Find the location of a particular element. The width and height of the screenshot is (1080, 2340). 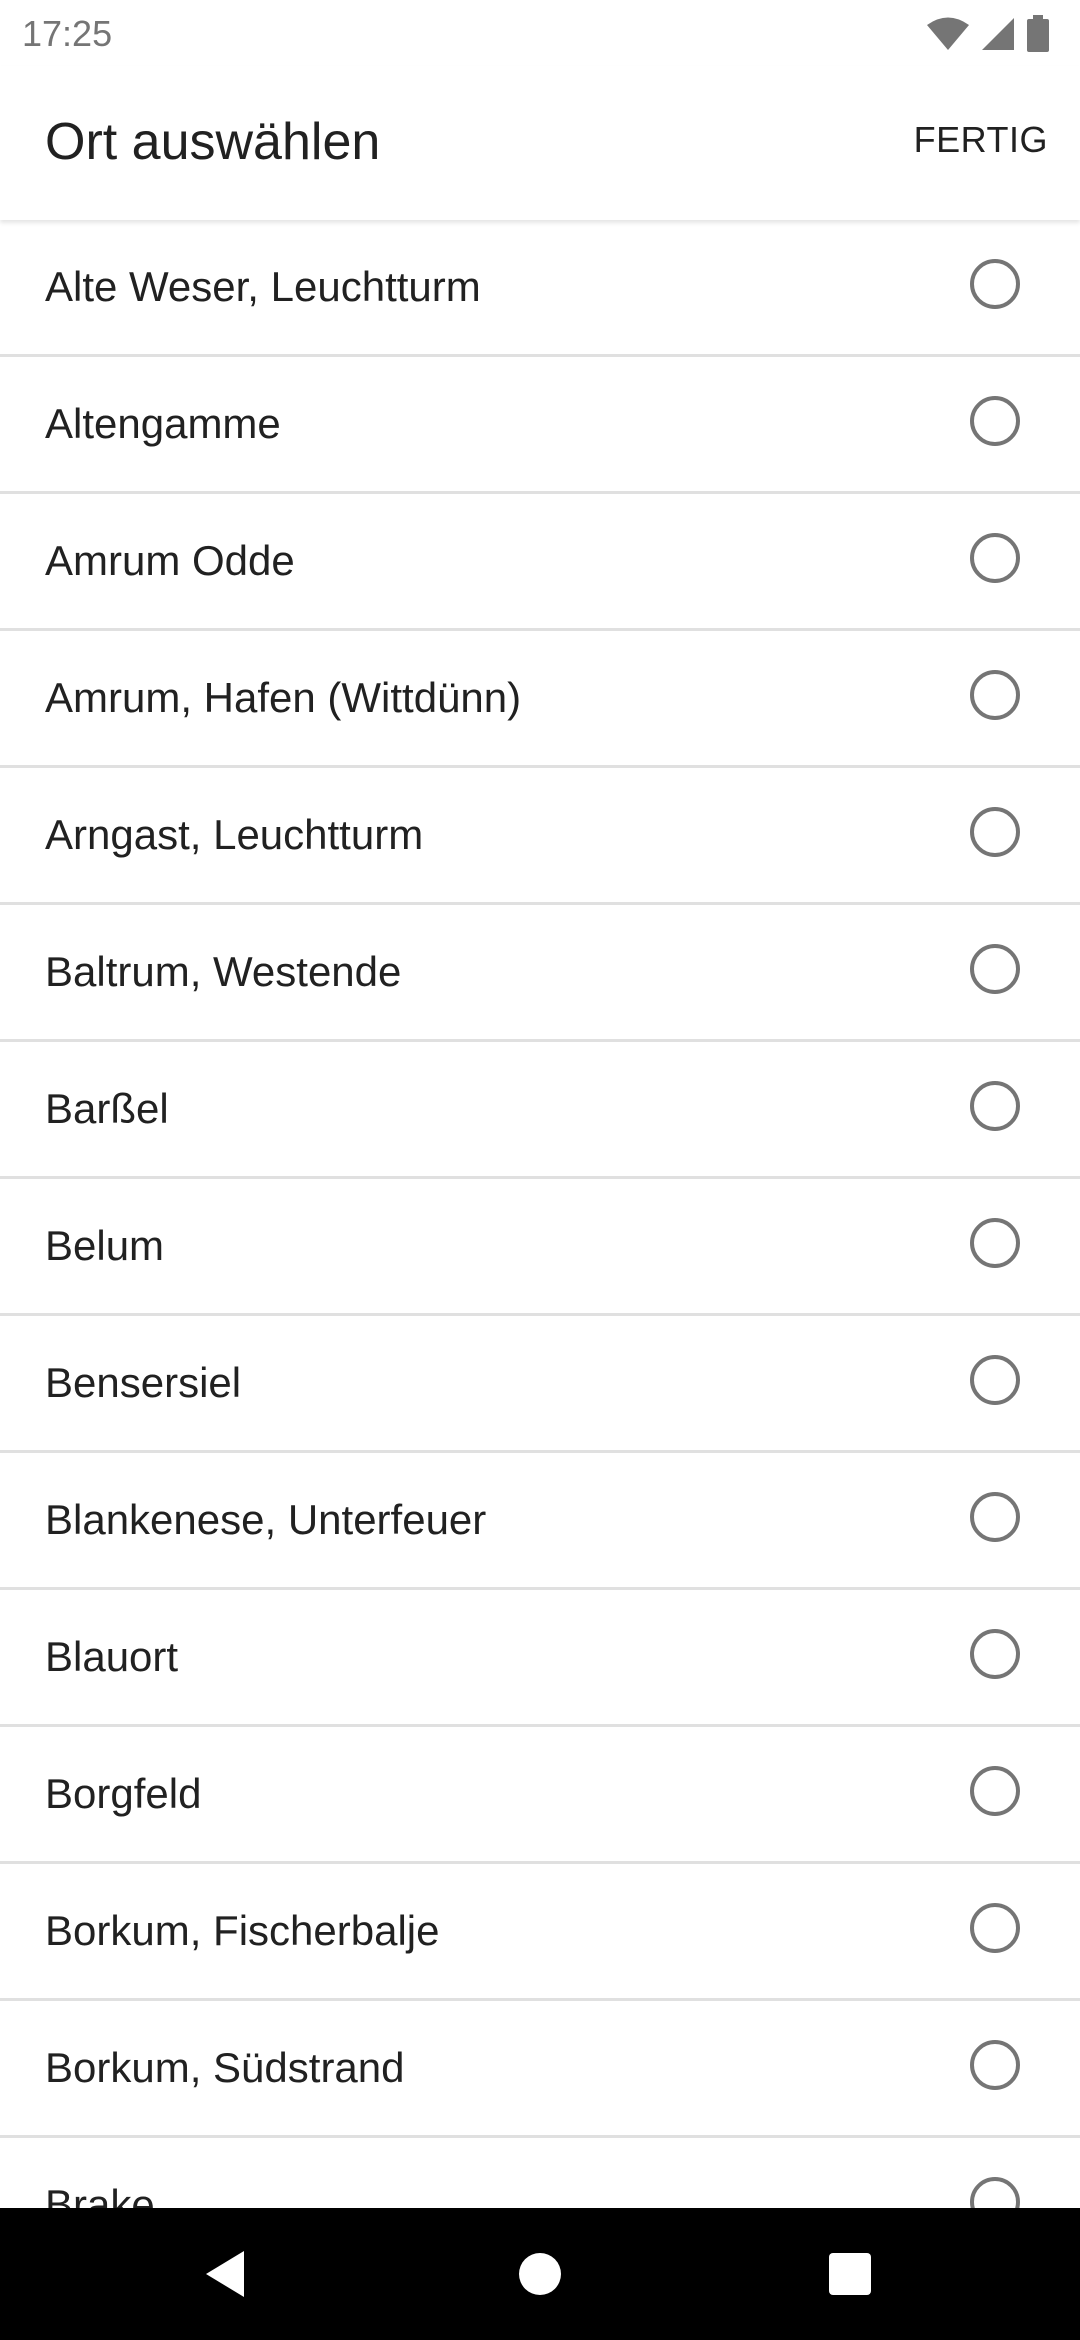

location-label: Borgfeld is located at coordinates (123, 1793).